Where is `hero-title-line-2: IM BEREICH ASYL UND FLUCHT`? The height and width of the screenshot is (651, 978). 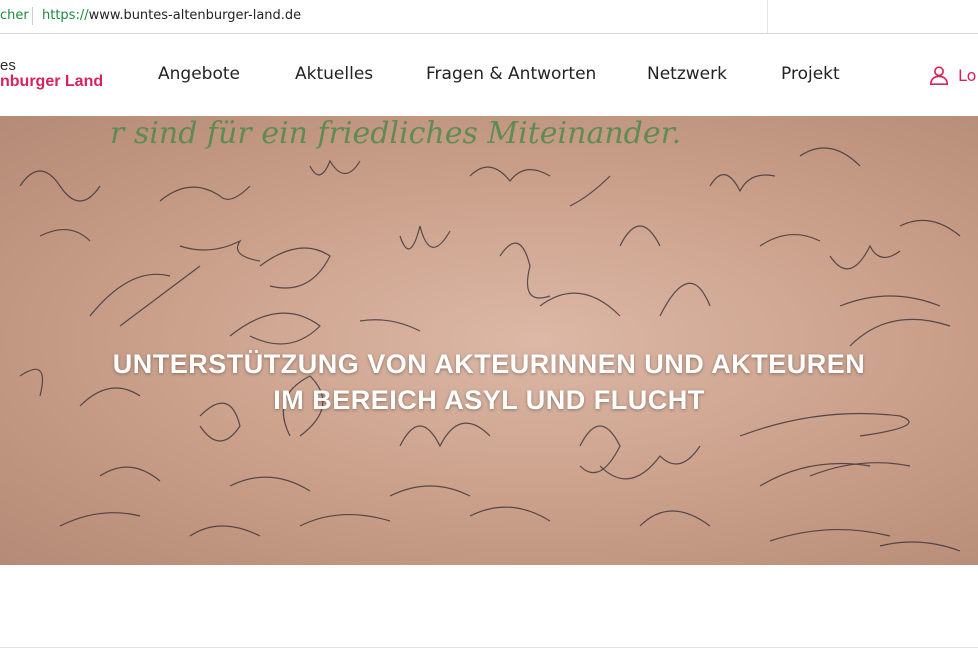 hero-title-line-2: IM BEREICH ASYL UND FLUCHT is located at coordinates (489, 400).